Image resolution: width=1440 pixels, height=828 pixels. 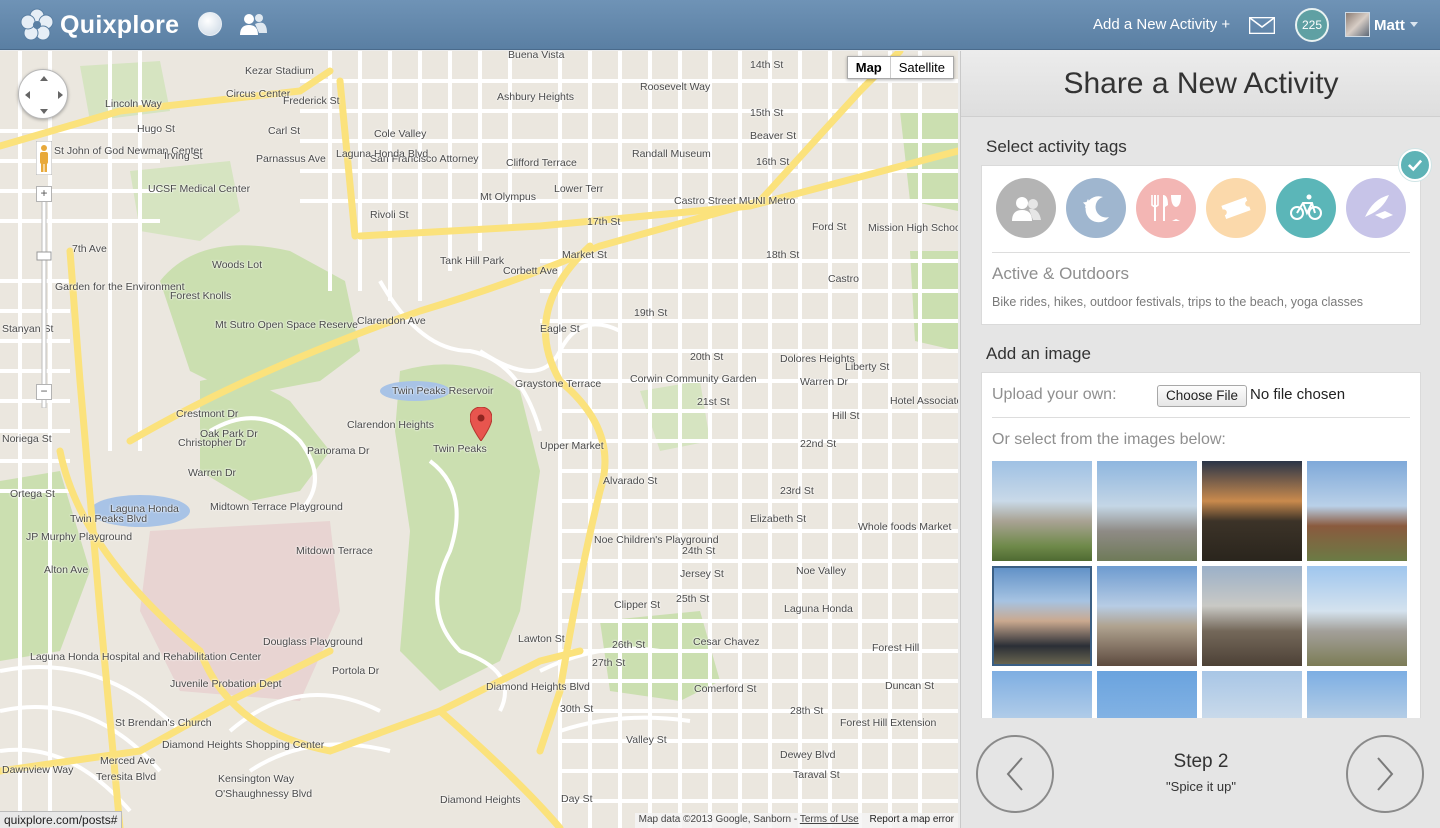 What do you see at coordinates (1312, 25) in the screenshot?
I see `notification-count-badge: 225` at bounding box center [1312, 25].